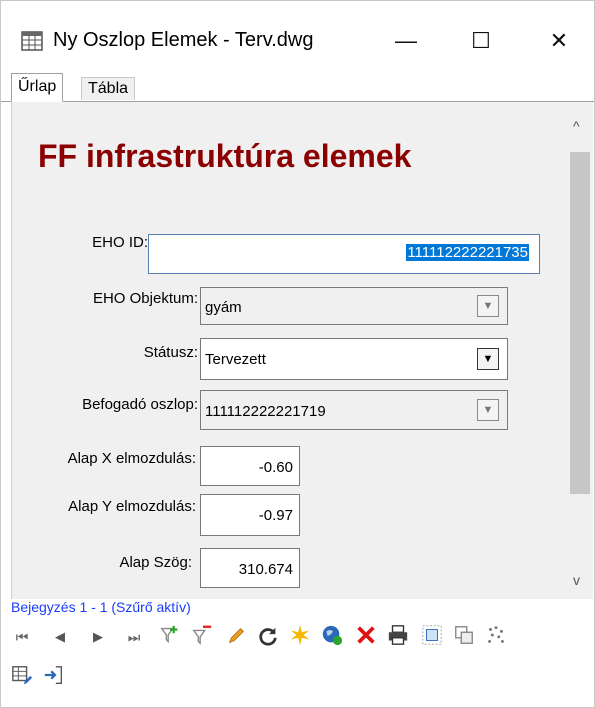 The image size is (595, 708). I want to click on import-icon, so click(54, 675).